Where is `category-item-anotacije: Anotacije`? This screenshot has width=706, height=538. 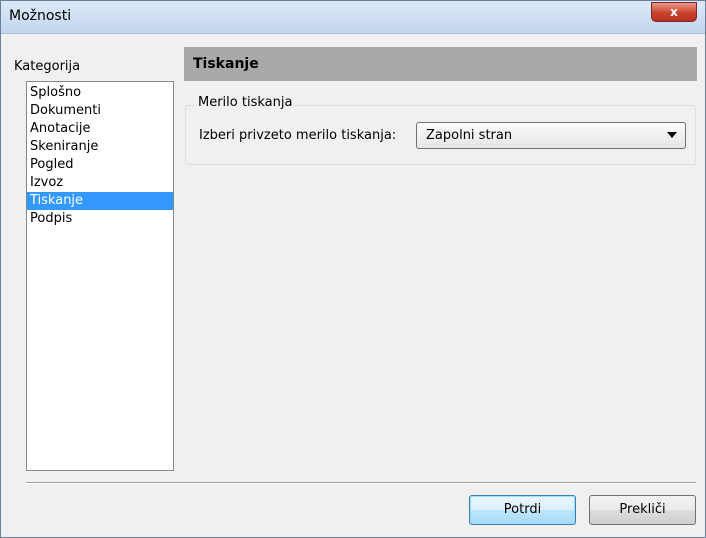 category-item-anotacije: Anotacije is located at coordinates (100, 129).